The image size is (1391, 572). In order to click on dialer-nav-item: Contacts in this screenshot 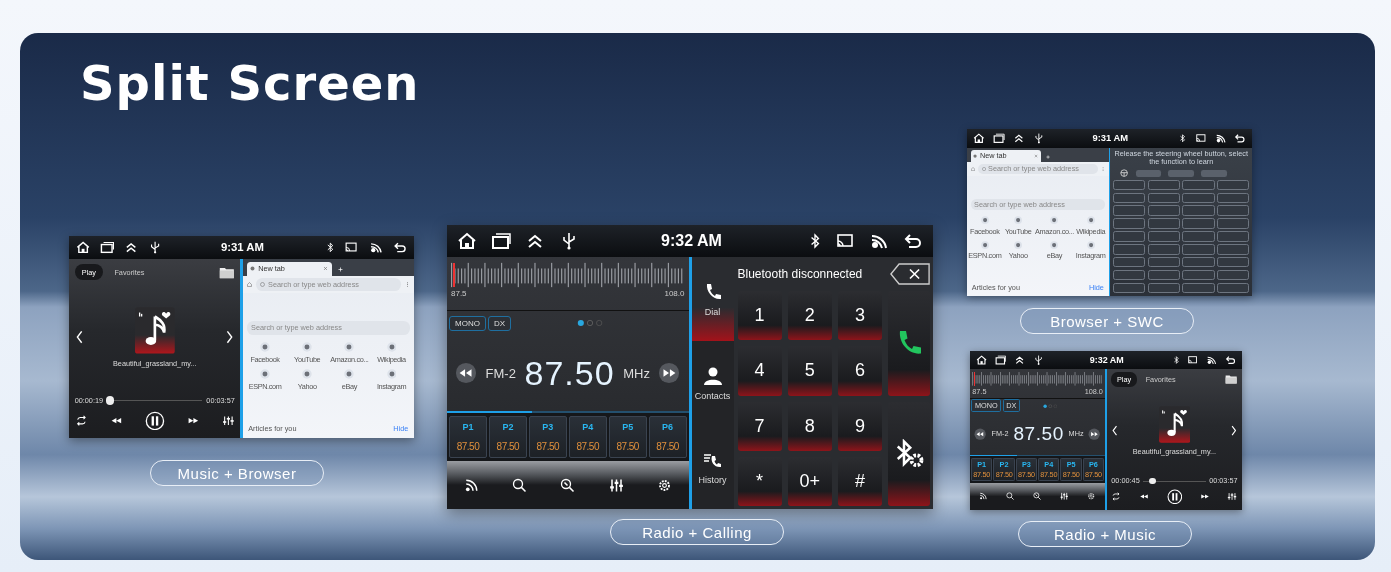, I will do `click(712, 383)`.